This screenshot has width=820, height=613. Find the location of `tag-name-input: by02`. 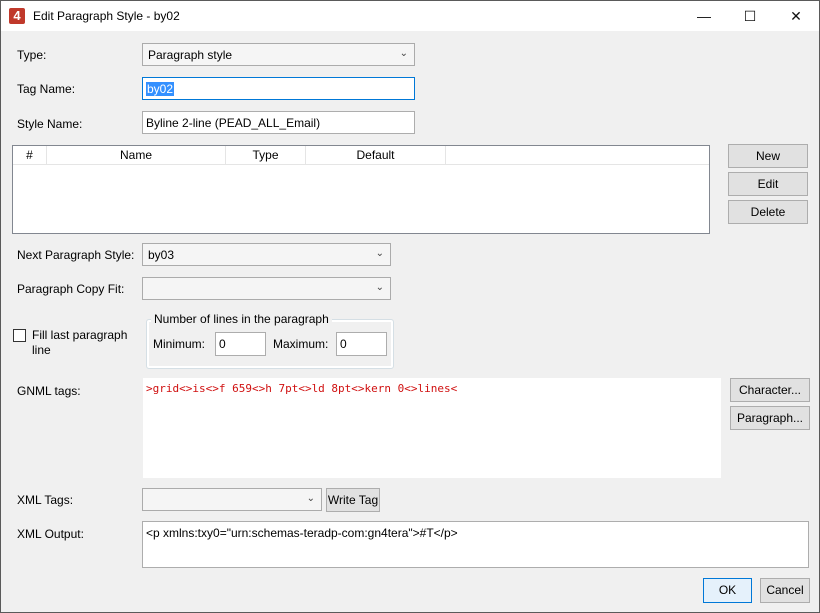

tag-name-input: by02 is located at coordinates (278, 88).